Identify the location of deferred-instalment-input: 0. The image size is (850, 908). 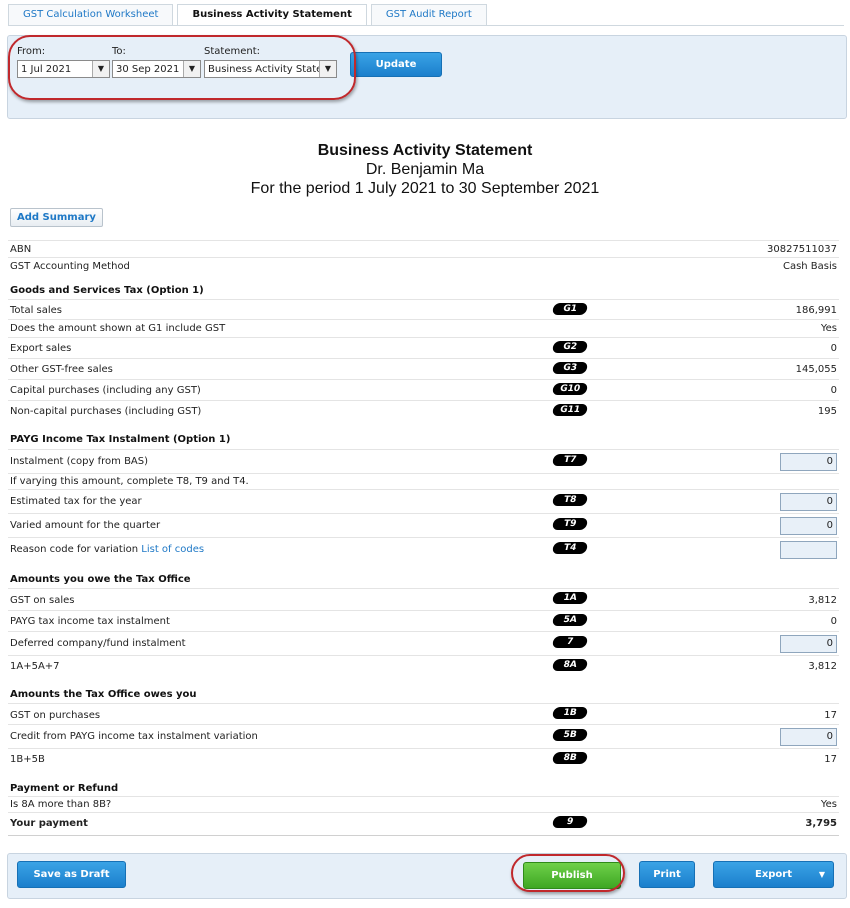
(808, 644).